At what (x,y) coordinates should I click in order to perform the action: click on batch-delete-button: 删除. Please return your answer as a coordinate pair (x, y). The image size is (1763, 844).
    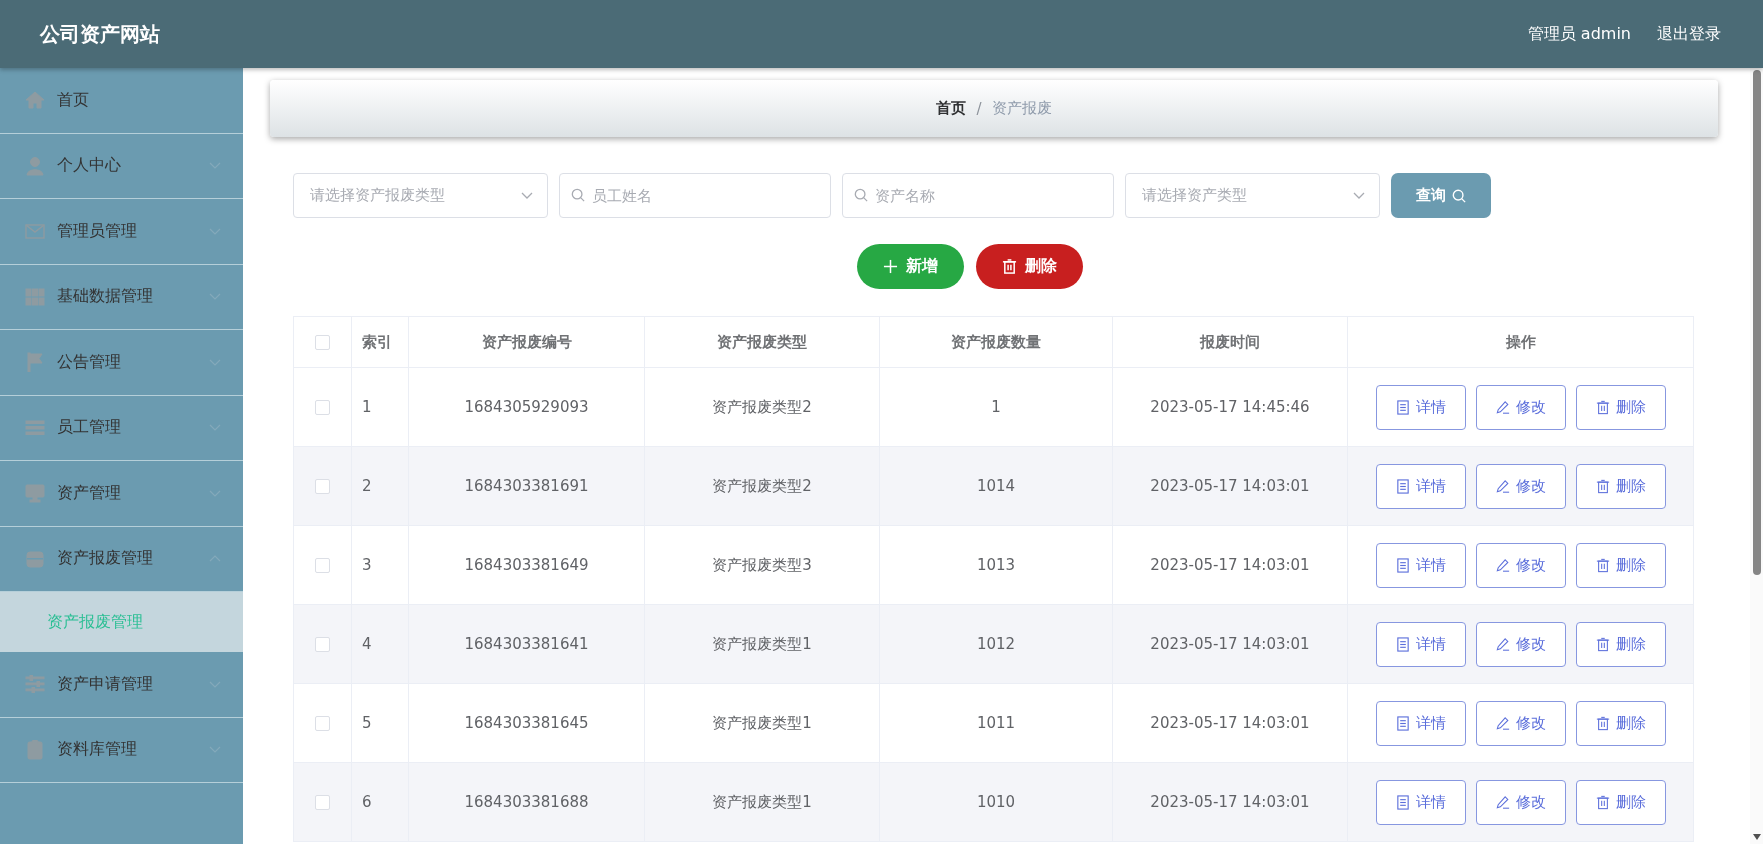
    Looking at the image, I should click on (1029, 266).